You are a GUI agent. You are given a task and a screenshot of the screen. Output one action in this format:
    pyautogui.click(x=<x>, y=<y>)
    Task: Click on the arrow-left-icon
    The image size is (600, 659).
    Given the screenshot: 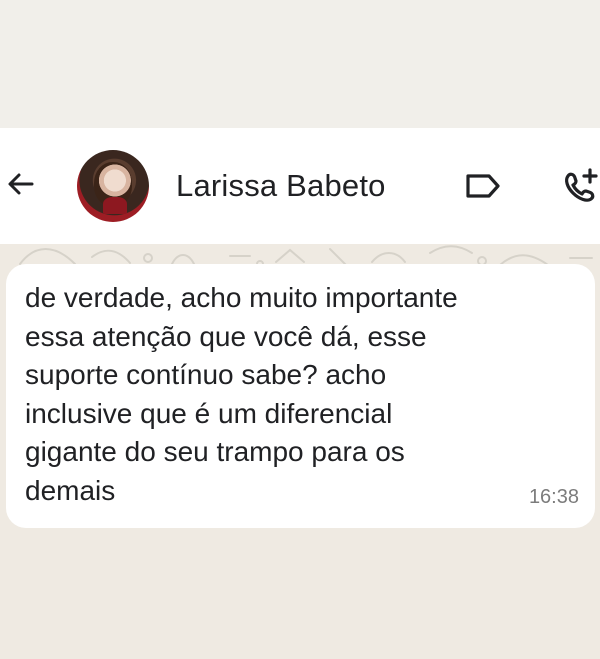 What is the action you would take?
    pyautogui.click(x=21, y=184)
    